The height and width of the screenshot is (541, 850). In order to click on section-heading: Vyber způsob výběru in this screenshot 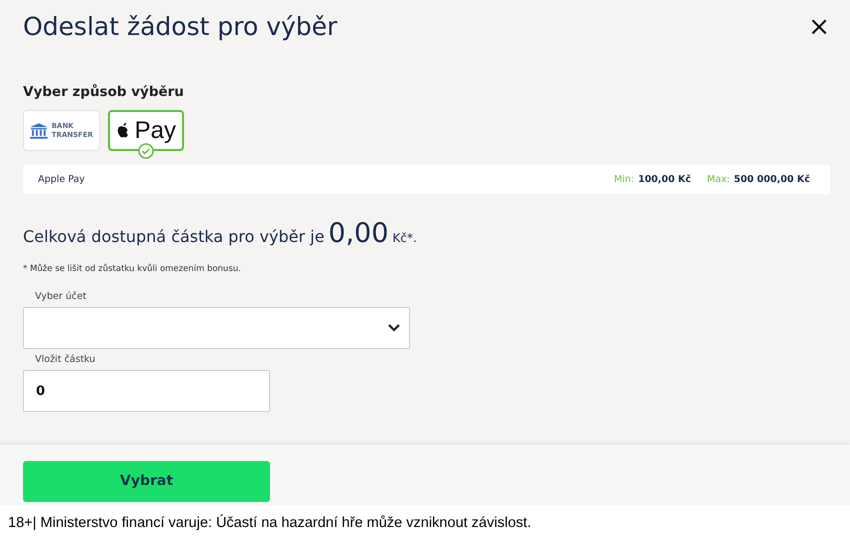, I will do `click(104, 92)`.